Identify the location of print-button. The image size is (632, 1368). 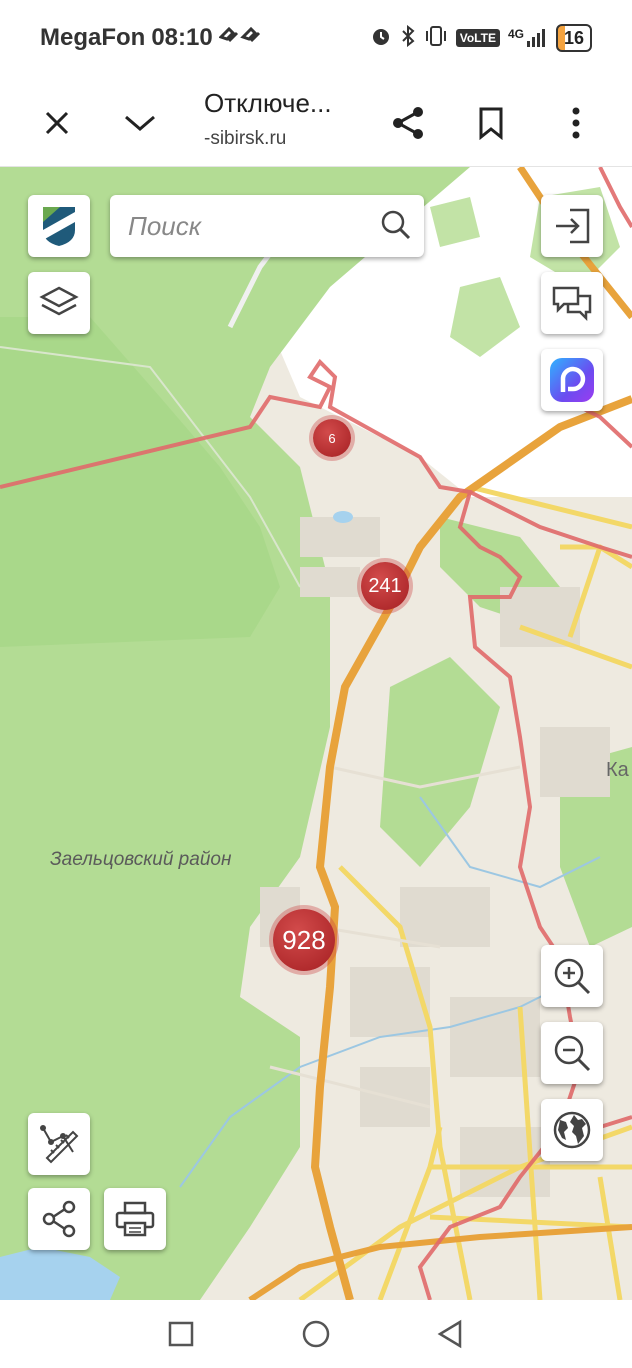
(135, 1219).